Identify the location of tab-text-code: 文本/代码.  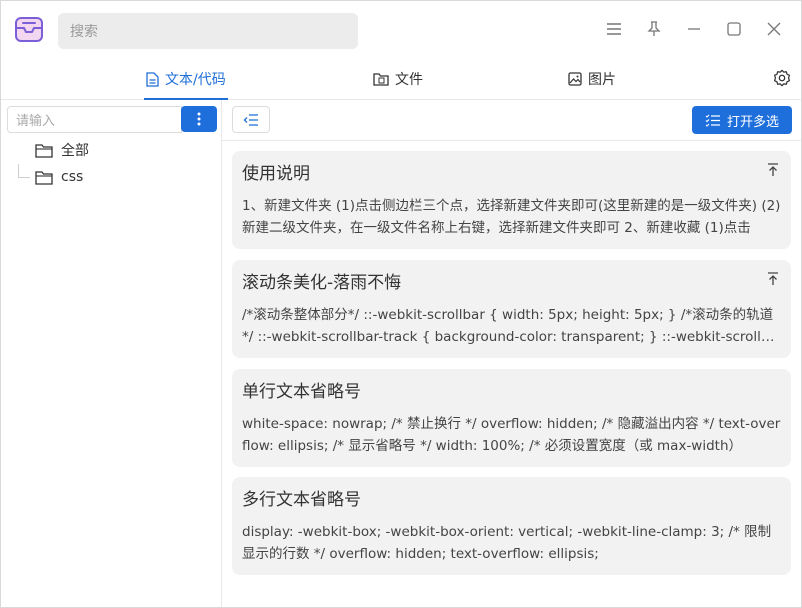
(186, 79).